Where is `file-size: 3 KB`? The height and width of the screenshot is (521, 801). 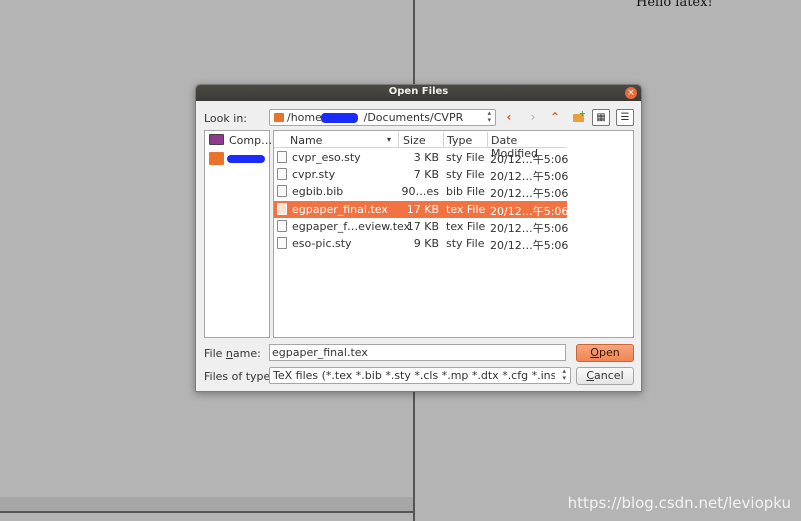
file-size: 3 KB is located at coordinates (426, 157).